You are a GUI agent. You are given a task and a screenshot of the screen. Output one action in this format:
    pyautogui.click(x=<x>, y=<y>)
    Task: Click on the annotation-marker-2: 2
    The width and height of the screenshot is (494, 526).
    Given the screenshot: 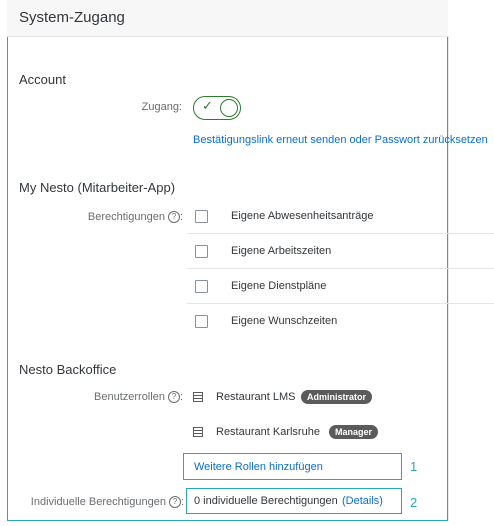 What is the action you would take?
    pyautogui.click(x=414, y=502)
    